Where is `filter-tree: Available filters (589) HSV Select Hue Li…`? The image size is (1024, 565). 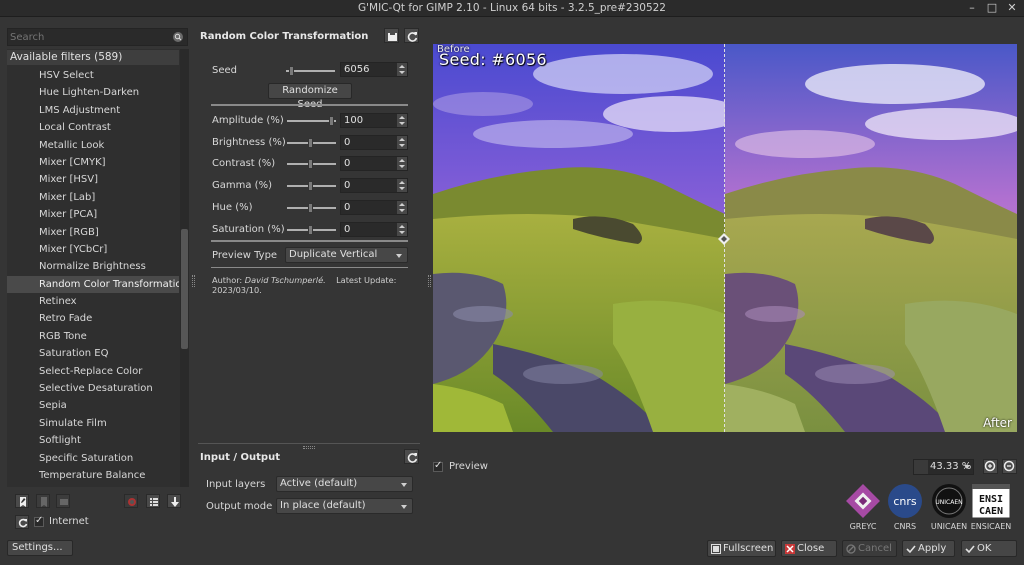
filter-tree: Available filters (589) HSV Select Hue Li… is located at coordinates (98, 268).